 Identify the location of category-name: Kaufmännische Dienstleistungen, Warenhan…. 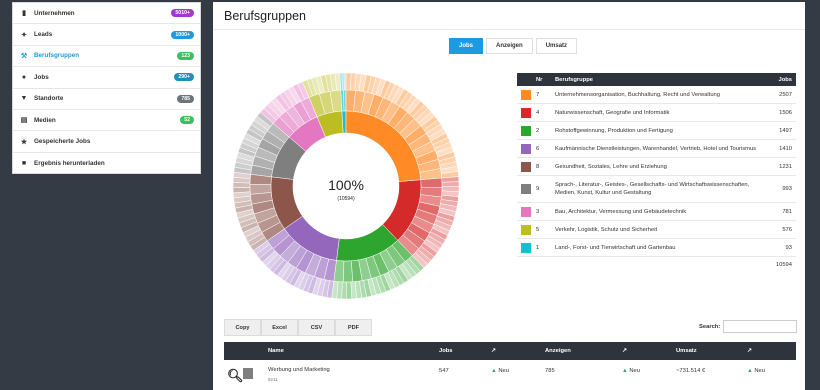
(656, 148).